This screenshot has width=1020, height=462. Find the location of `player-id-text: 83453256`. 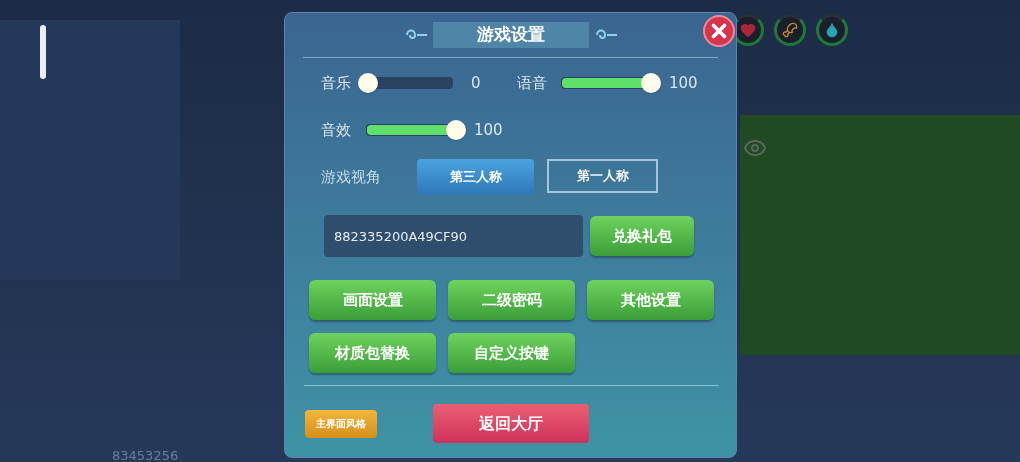

player-id-text: 83453256 is located at coordinates (145, 454).